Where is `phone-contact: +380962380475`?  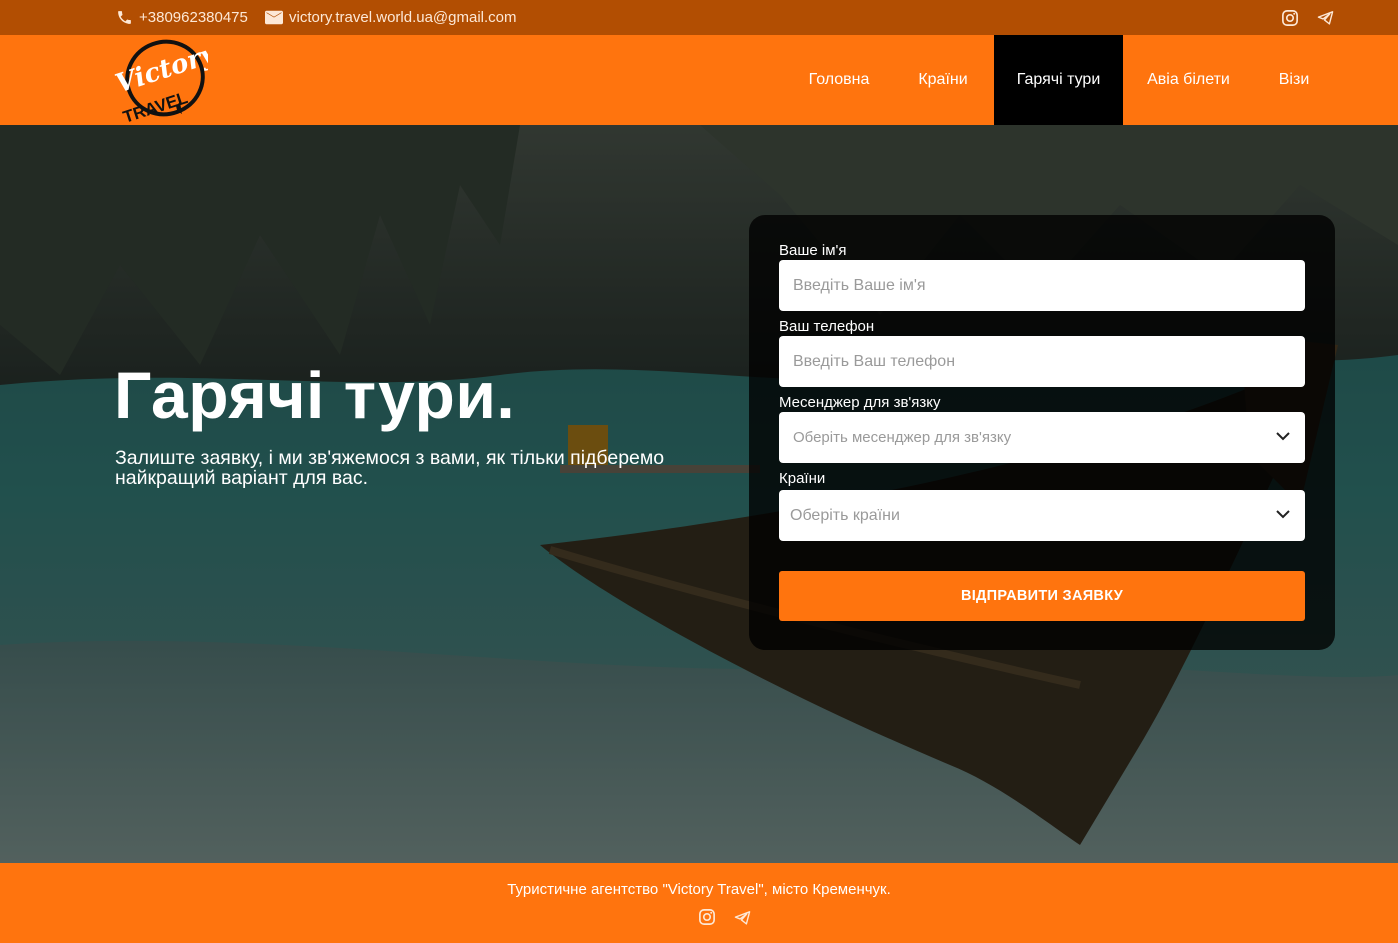
phone-contact: +380962380475 is located at coordinates (182, 17).